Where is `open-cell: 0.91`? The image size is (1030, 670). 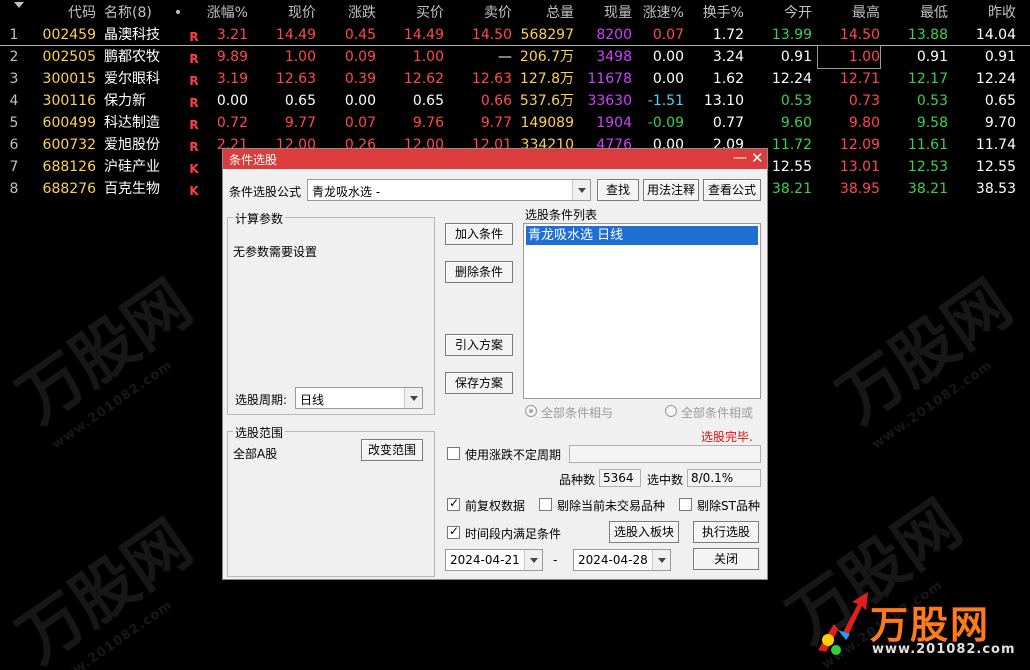
open-cell: 0.91 is located at coordinates (796, 57).